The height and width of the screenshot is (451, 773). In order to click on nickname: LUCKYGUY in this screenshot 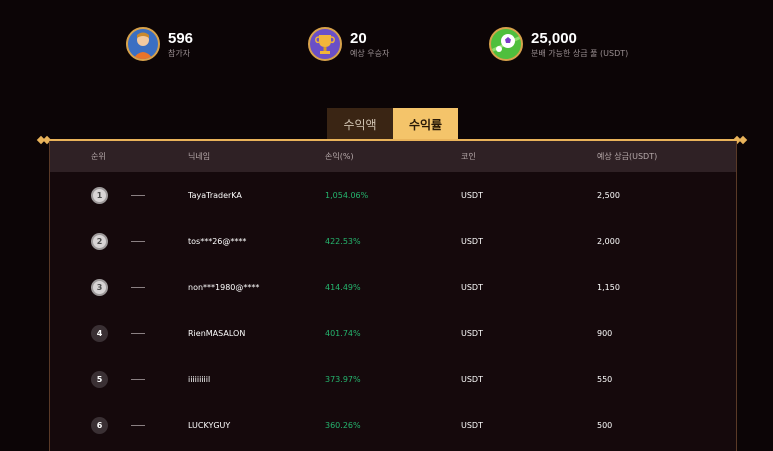, I will do `click(209, 425)`.